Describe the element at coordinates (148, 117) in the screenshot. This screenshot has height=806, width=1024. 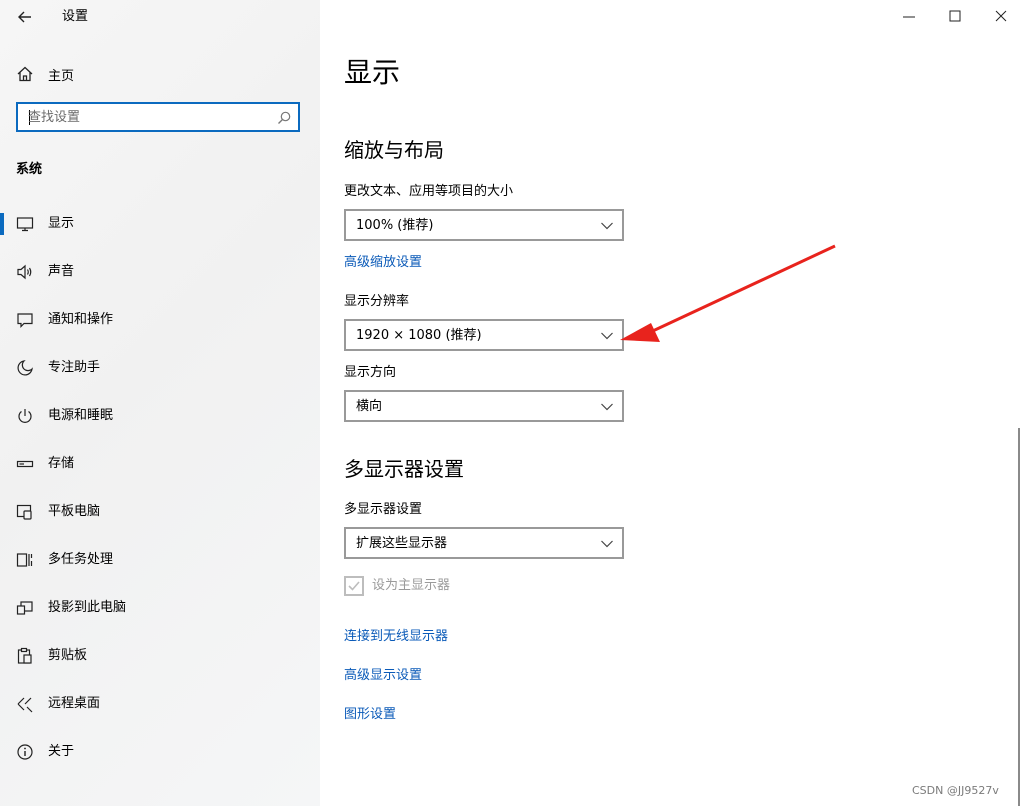
I see `search-input` at that location.